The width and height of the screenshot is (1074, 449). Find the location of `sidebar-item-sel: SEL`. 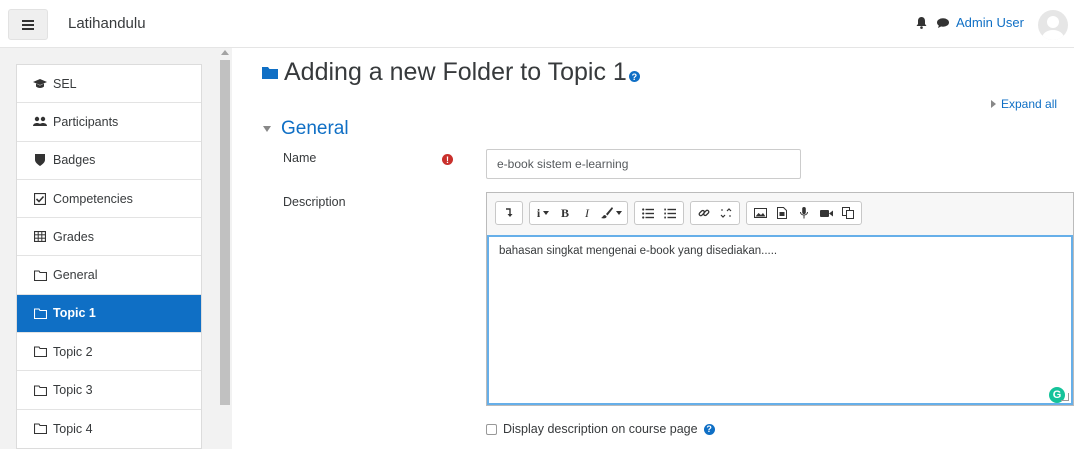

sidebar-item-sel: SEL is located at coordinates (109, 84).